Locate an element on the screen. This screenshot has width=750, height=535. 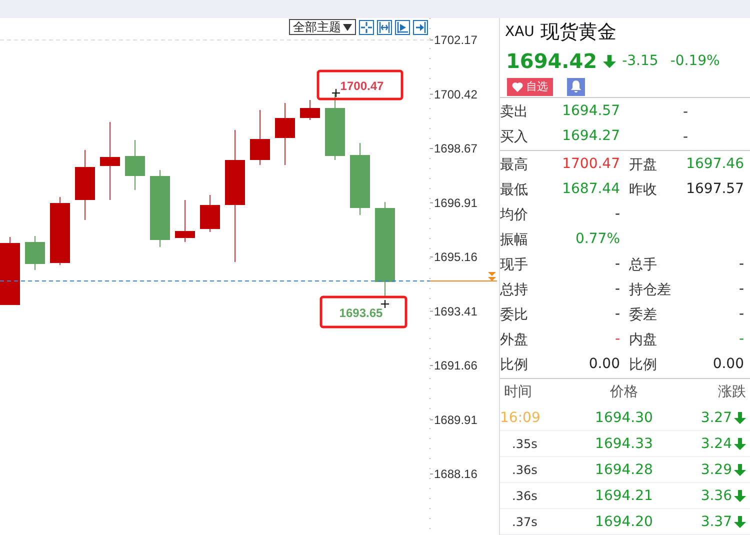
axis-label: 1696.91 is located at coordinates (456, 203).